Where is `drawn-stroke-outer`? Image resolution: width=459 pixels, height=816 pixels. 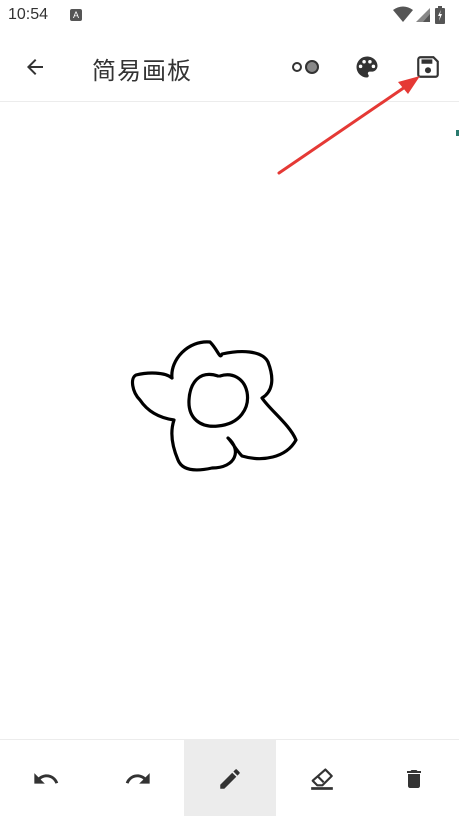
drawn-stroke-outer is located at coordinates (214, 406).